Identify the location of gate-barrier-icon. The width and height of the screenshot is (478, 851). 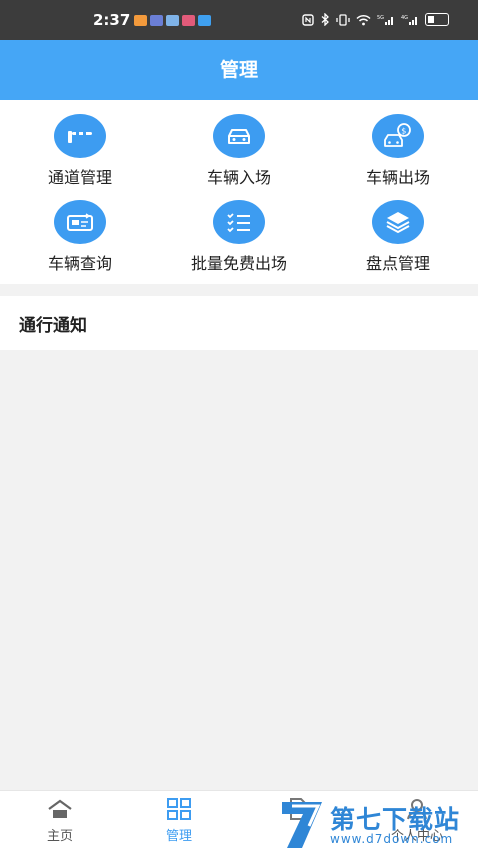
(80, 136).